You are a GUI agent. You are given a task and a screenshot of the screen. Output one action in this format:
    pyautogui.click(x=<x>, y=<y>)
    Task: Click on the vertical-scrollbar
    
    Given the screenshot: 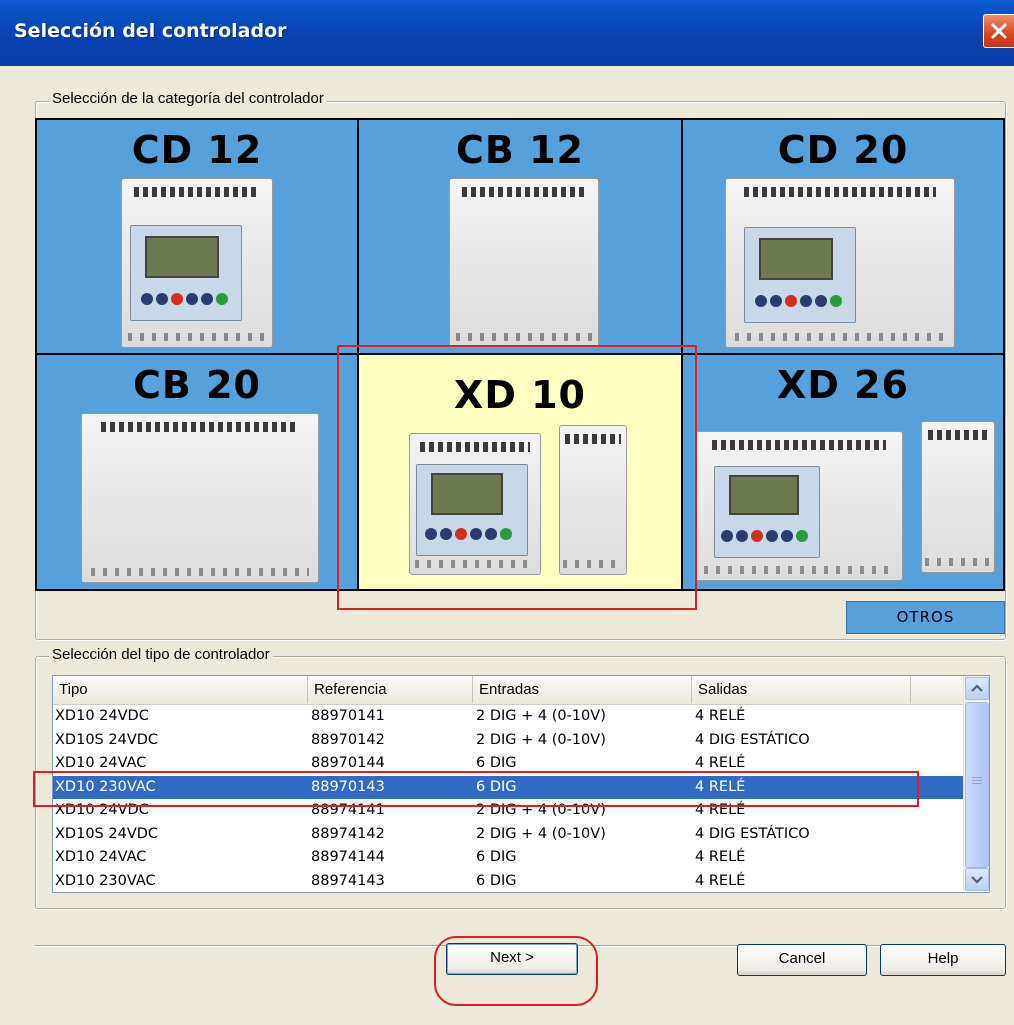 What is the action you would take?
    pyautogui.click(x=976, y=783)
    